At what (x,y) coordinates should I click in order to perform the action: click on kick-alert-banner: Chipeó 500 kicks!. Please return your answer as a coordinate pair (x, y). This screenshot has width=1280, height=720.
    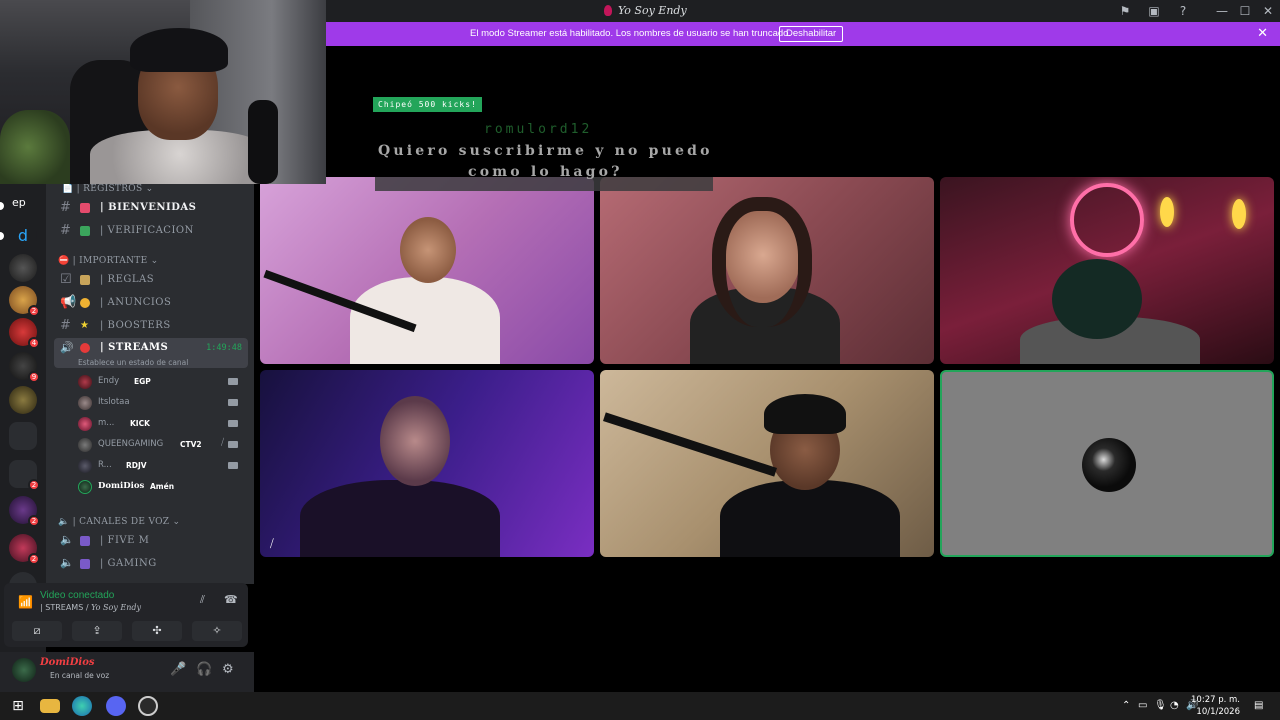
    Looking at the image, I should click on (427, 104).